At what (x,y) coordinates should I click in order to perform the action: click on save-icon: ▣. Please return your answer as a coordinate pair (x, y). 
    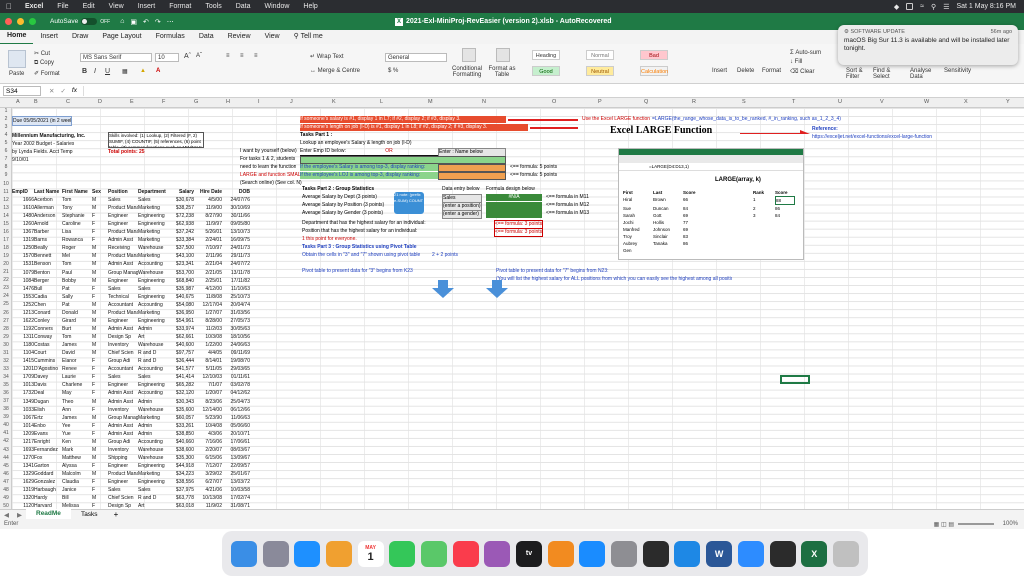
    Looking at the image, I should click on (133, 22).